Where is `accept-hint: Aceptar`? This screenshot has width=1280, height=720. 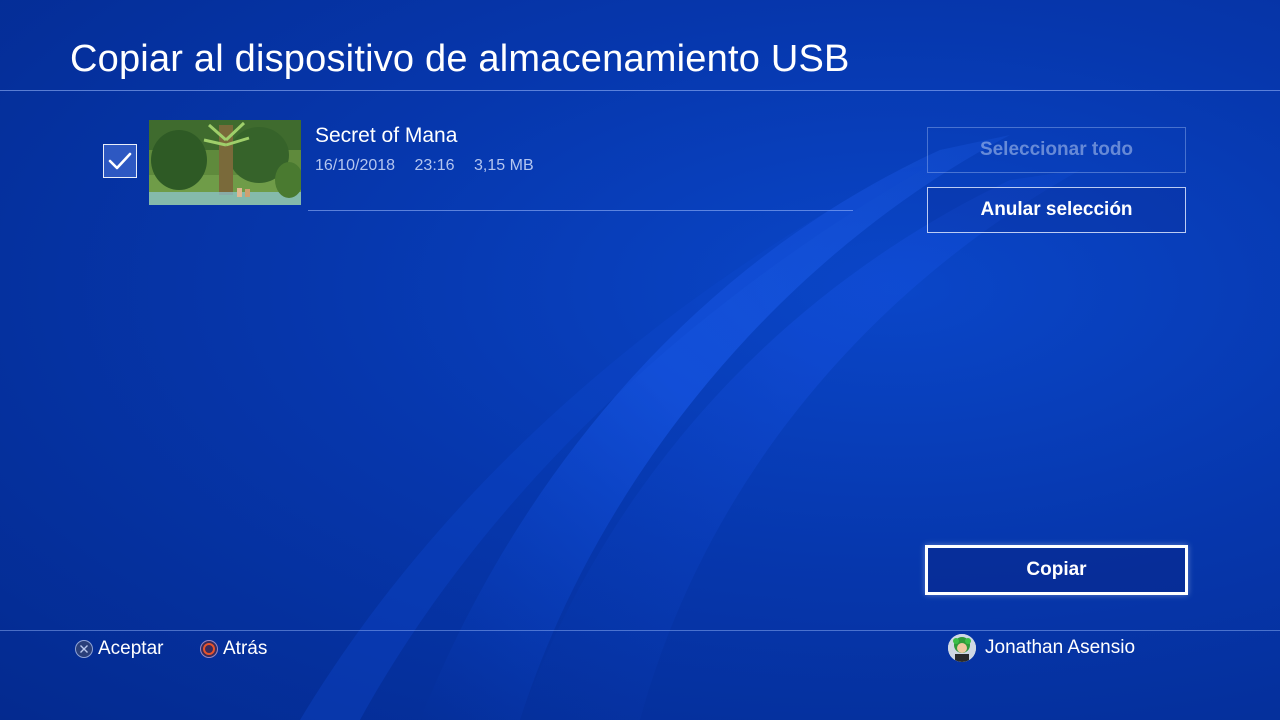
accept-hint: Aceptar is located at coordinates (119, 649).